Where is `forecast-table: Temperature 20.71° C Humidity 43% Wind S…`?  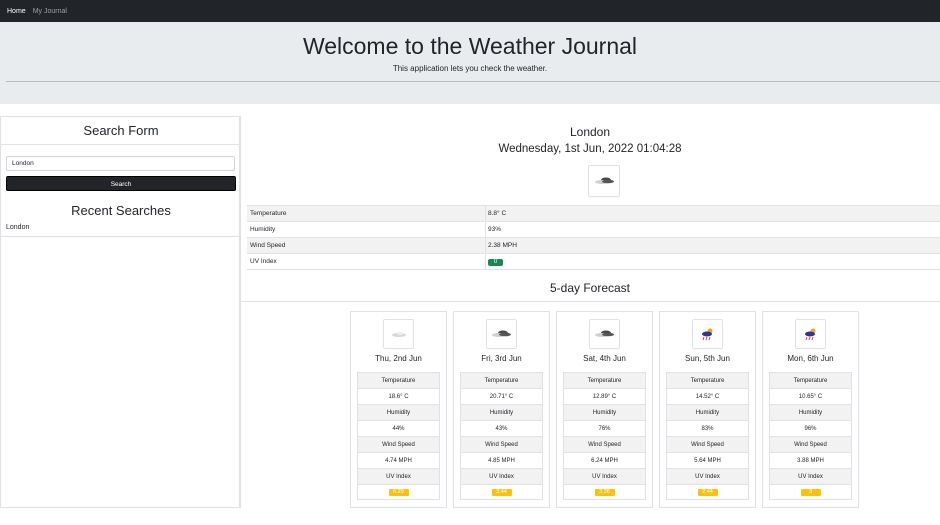
forecast-table: Temperature 20.71° C Humidity 43% Wind S… is located at coordinates (501, 436).